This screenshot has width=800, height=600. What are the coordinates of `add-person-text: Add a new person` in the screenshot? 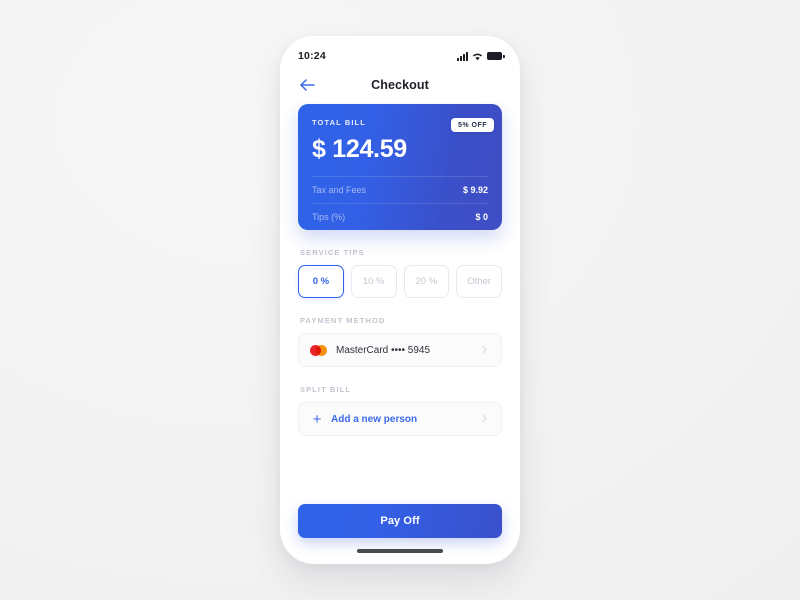 It's located at (374, 419).